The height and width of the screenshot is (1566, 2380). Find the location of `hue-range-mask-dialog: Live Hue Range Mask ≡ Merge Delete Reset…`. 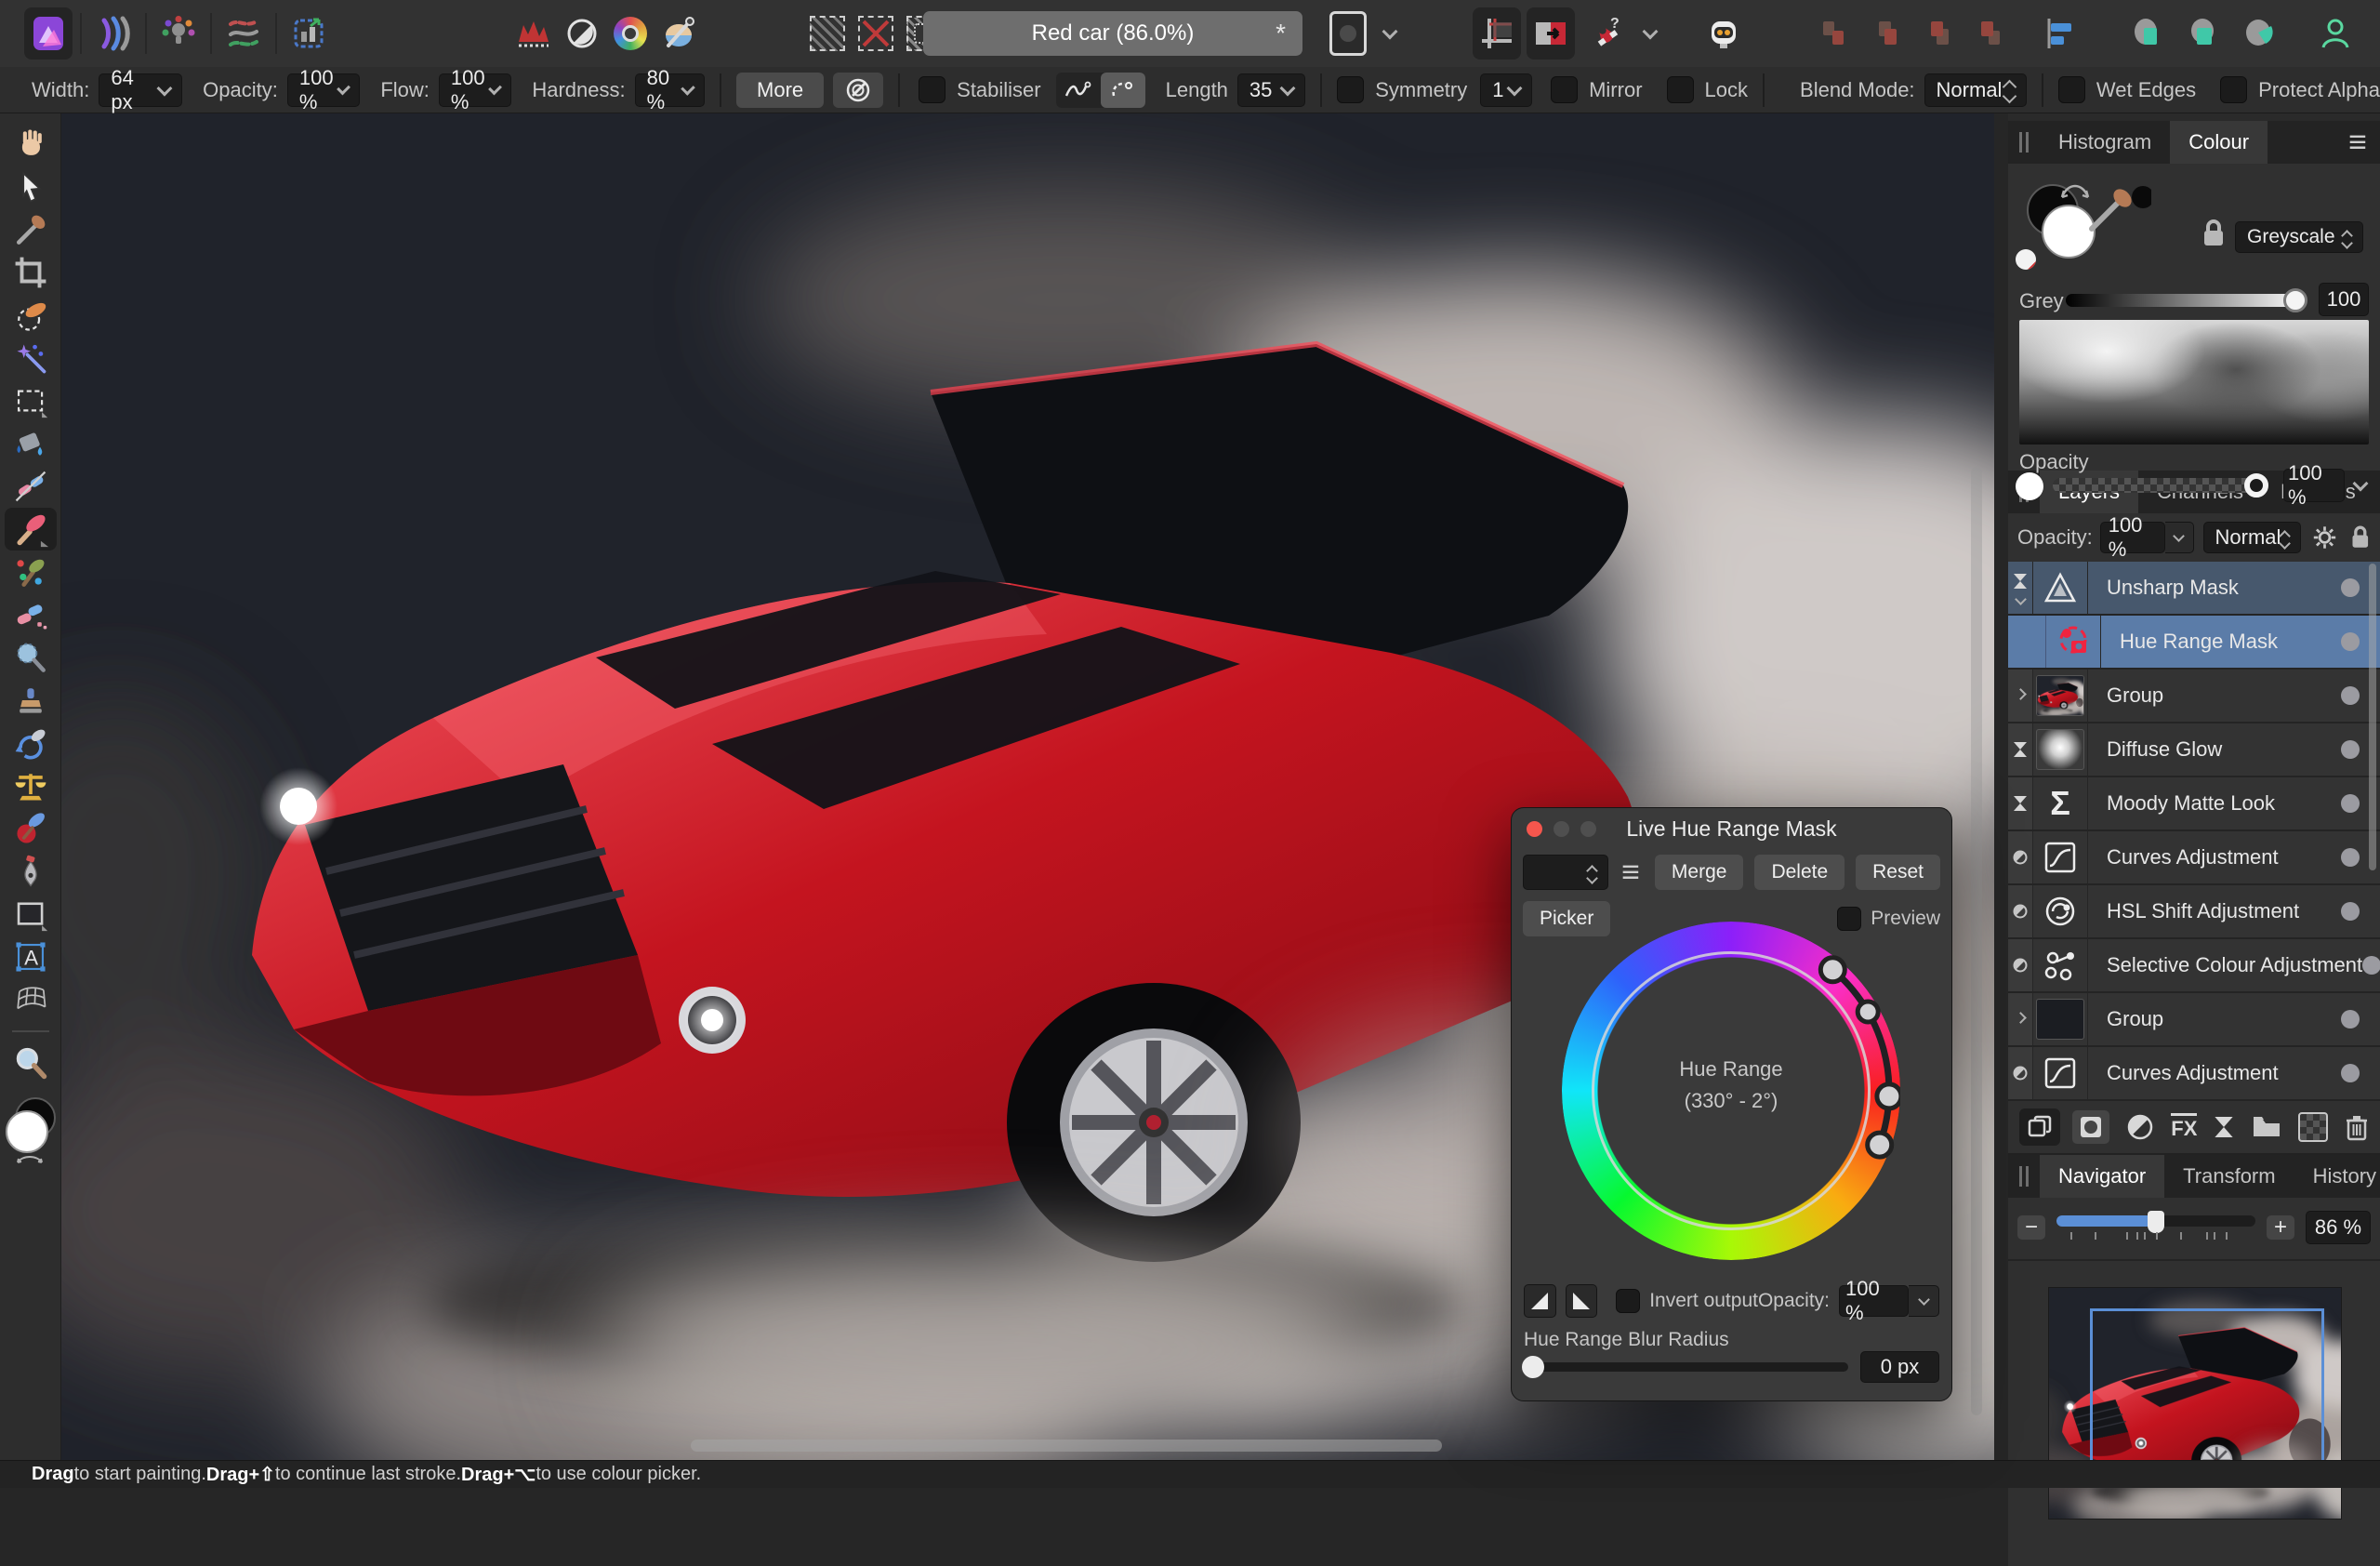

hue-range-mask-dialog: Live Hue Range Mask ≡ Merge Delete Reset… is located at coordinates (1731, 1104).